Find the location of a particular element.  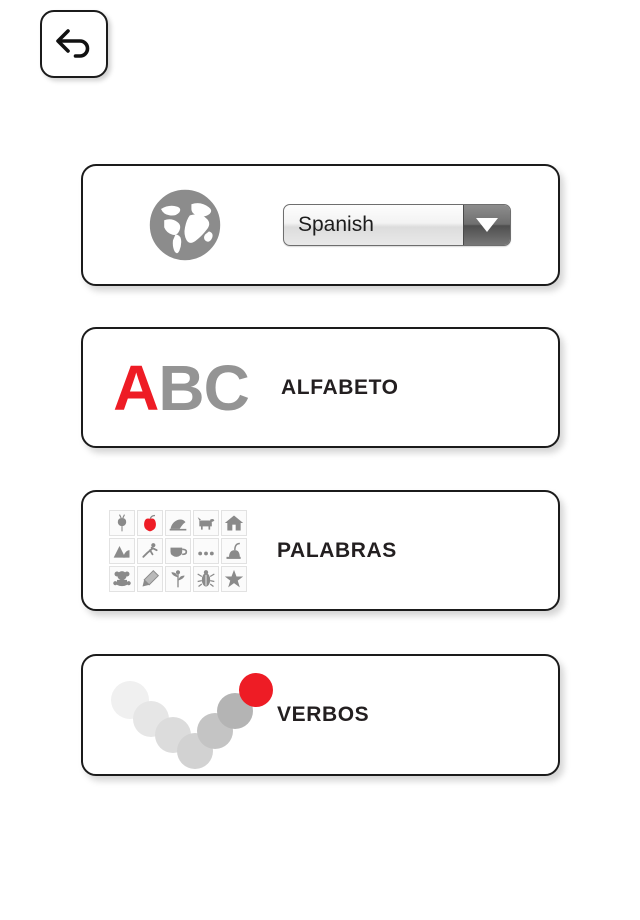

word-grid-icon is located at coordinates (179, 550).